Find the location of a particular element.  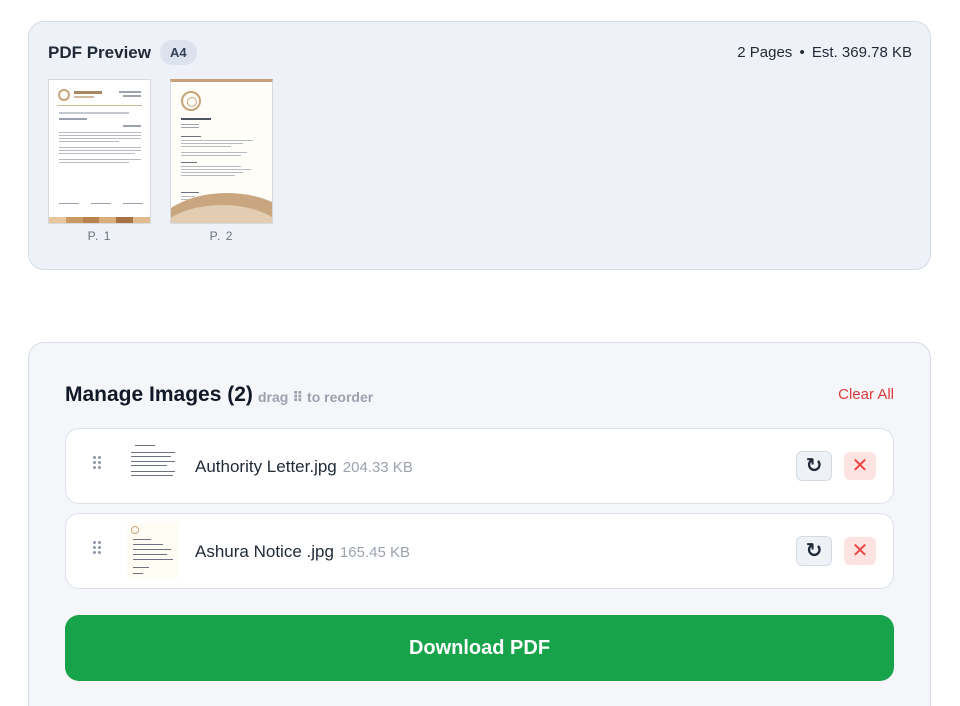

file-name: Authority Letter.jpg 204.33 KB is located at coordinates (304, 467).